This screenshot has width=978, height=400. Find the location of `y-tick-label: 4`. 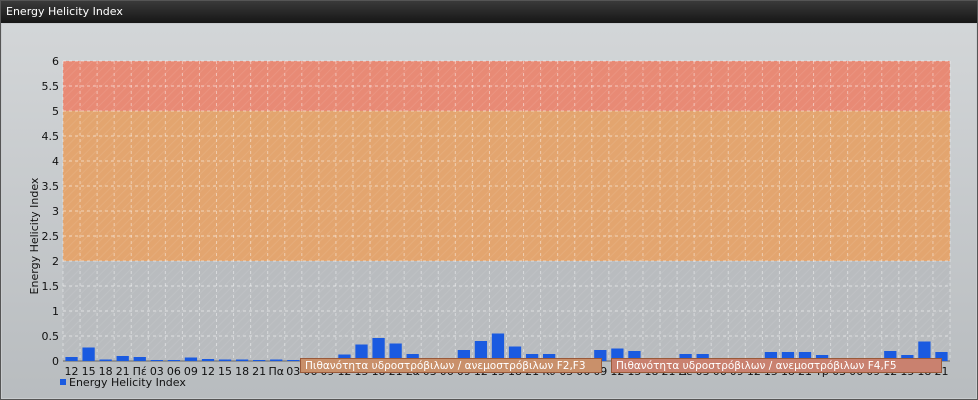

y-tick-label: 4 is located at coordinates (55, 161).